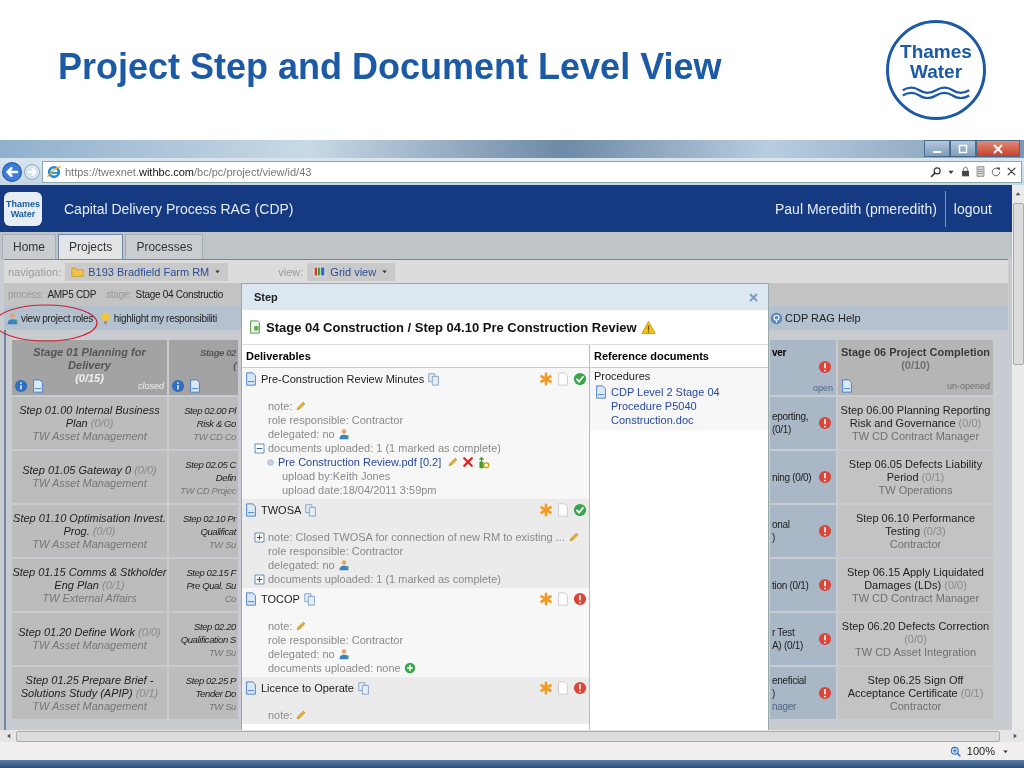  What do you see at coordinates (915, 365) in the screenshot?
I see `stage-count: (0/10)` at bounding box center [915, 365].